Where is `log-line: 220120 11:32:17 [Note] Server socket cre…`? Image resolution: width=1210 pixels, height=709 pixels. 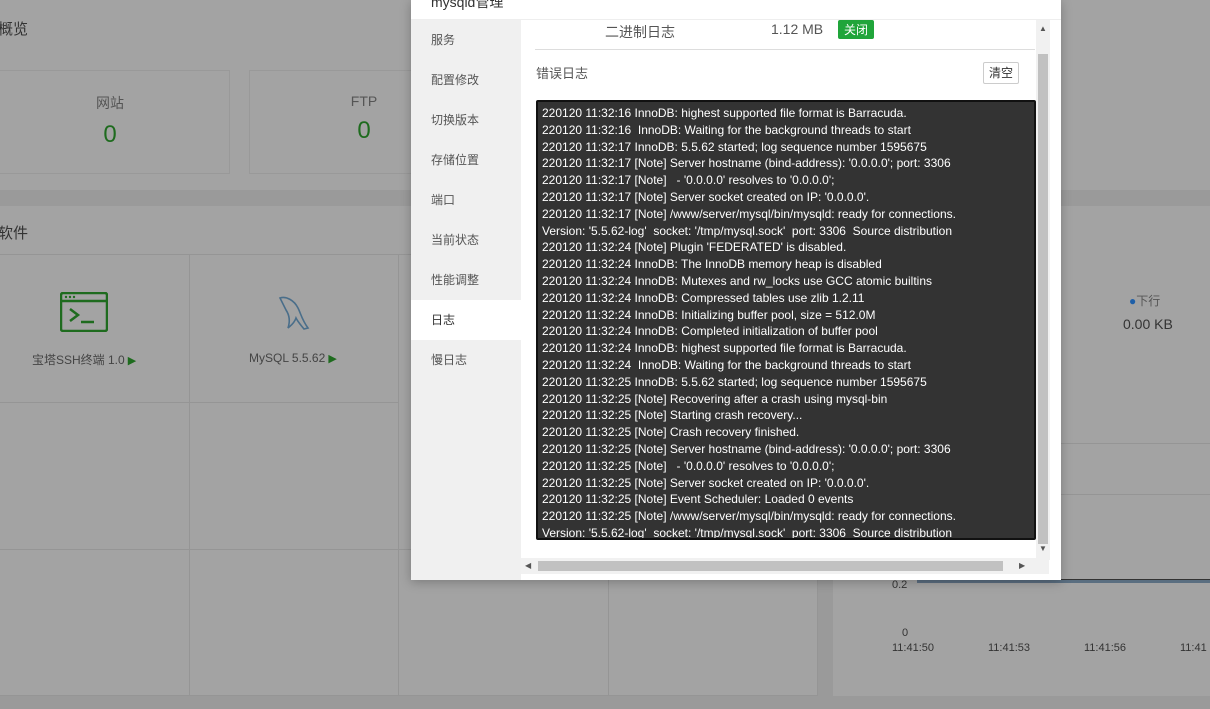
log-line: 220120 11:32:17 [Note] Server socket cre… is located at coordinates (706, 196).